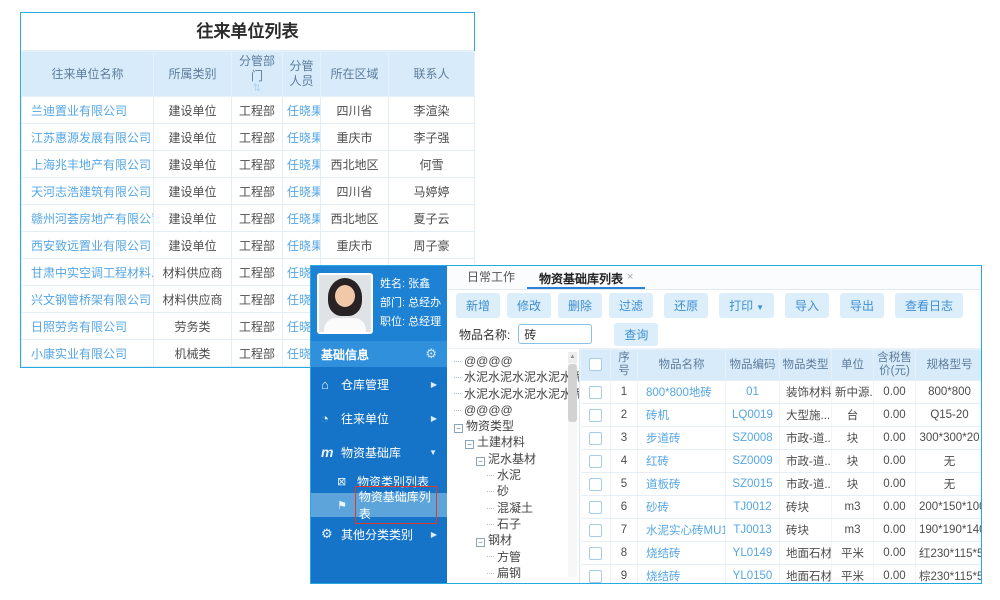  What do you see at coordinates (379, 505) in the screenshot?
I see `sidebar-item-物资基础库列表: ⚑ 物资基础库列表` at bounding box center [379, 505].